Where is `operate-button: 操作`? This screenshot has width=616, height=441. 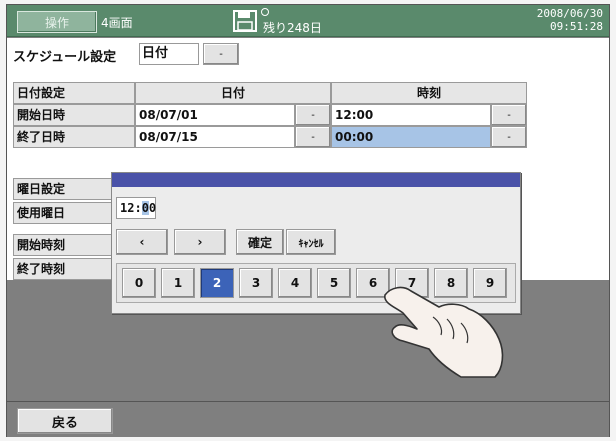 operate-button: 操作 is located at coordinates (57, 22).